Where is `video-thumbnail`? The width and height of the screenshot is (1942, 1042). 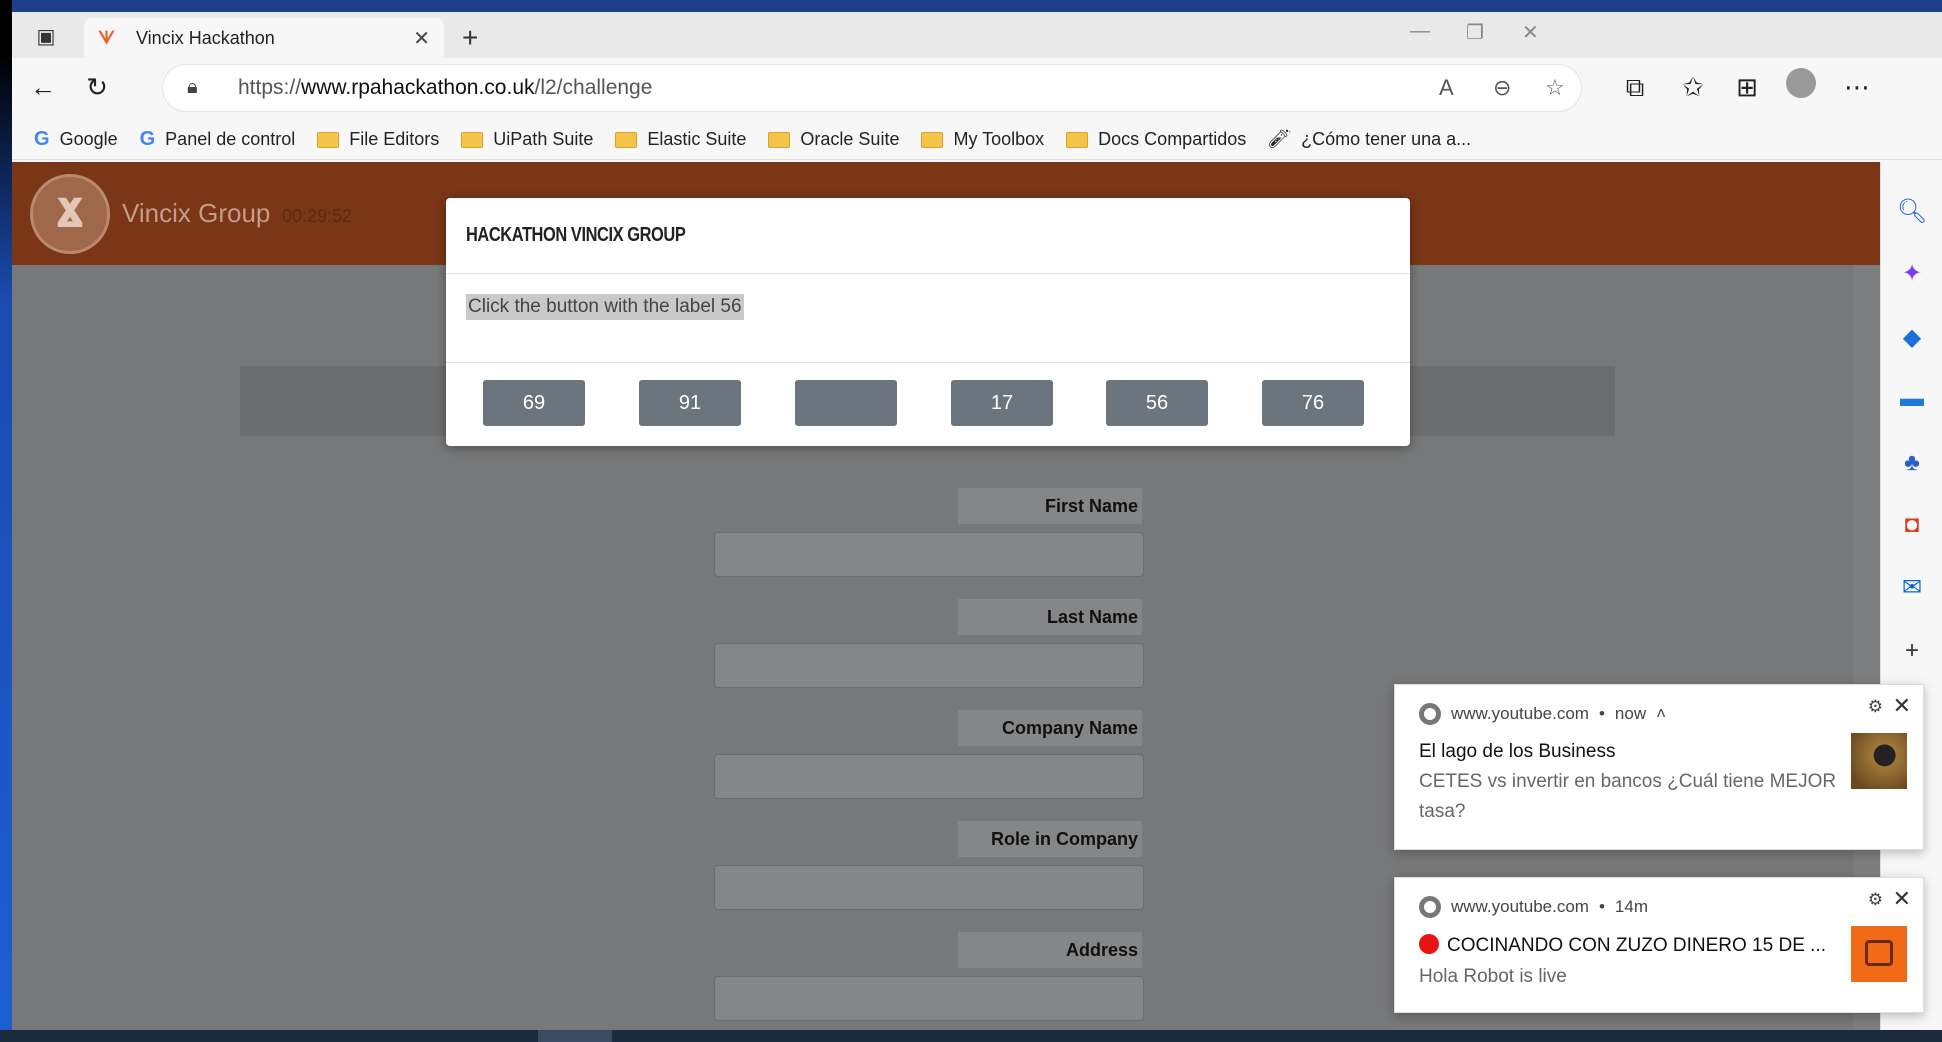
video-thumbnail is located at coordinates (1879, 761).